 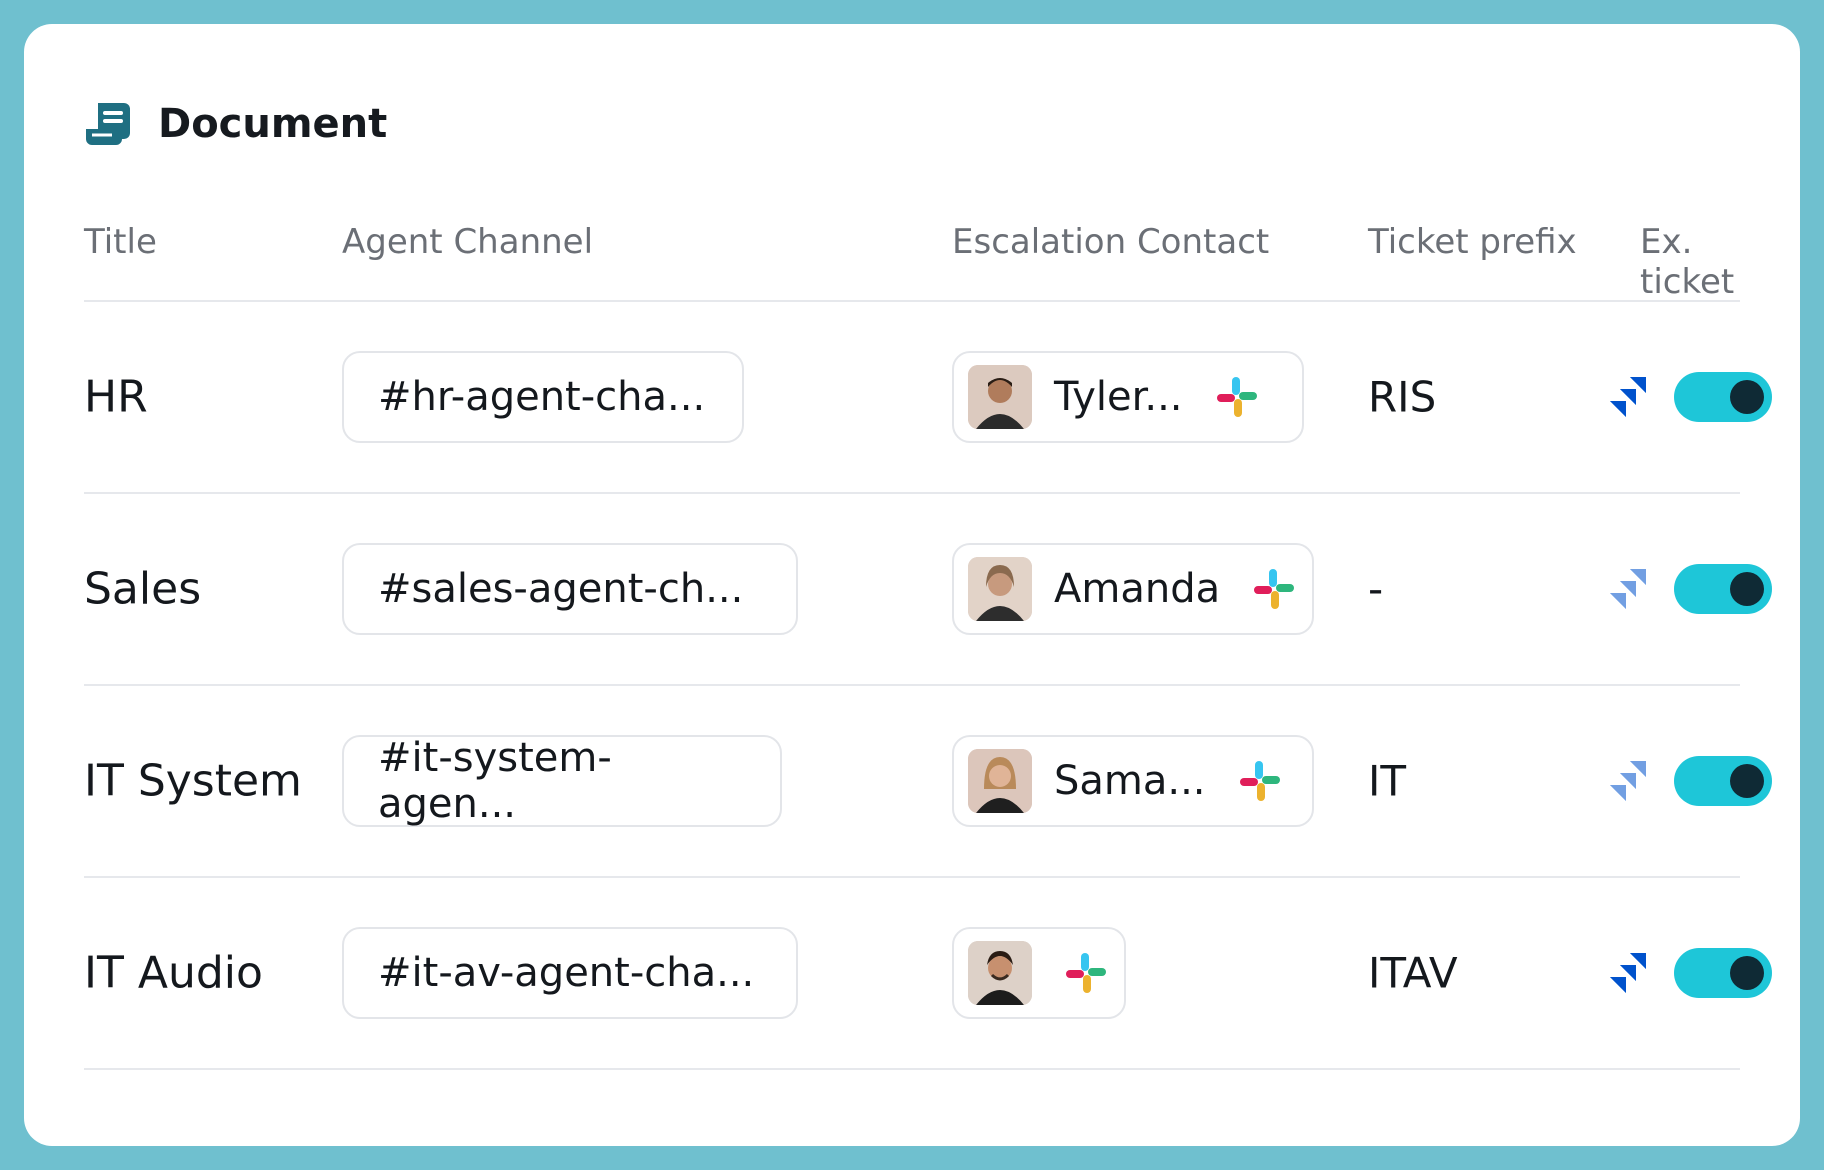 I want to click on column-header-agent-channel: Agent Channel, so click(x=468, y=242).